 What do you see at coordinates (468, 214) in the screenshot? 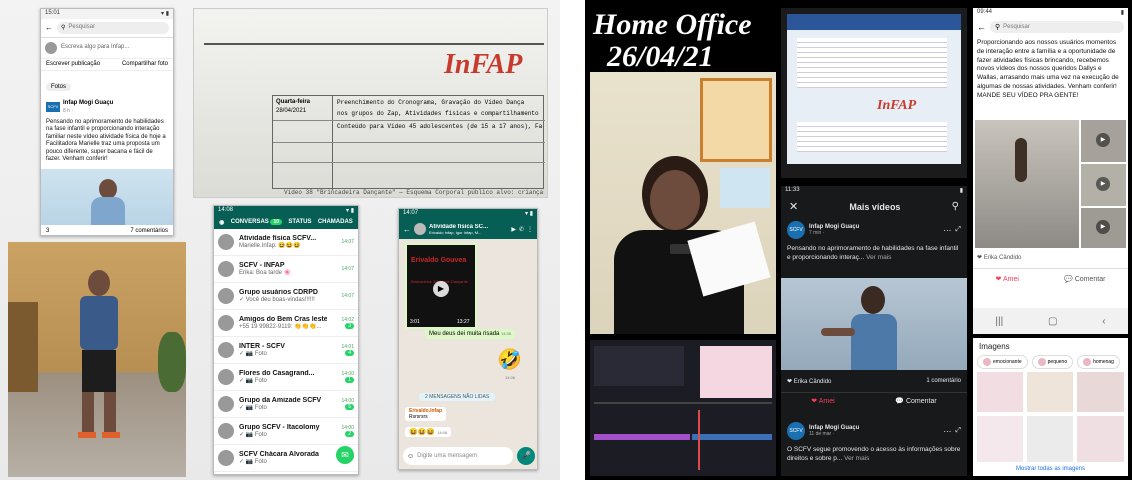
I see `status-bar: 14:07 ▾ ▮` at bounding box center [468, 214].